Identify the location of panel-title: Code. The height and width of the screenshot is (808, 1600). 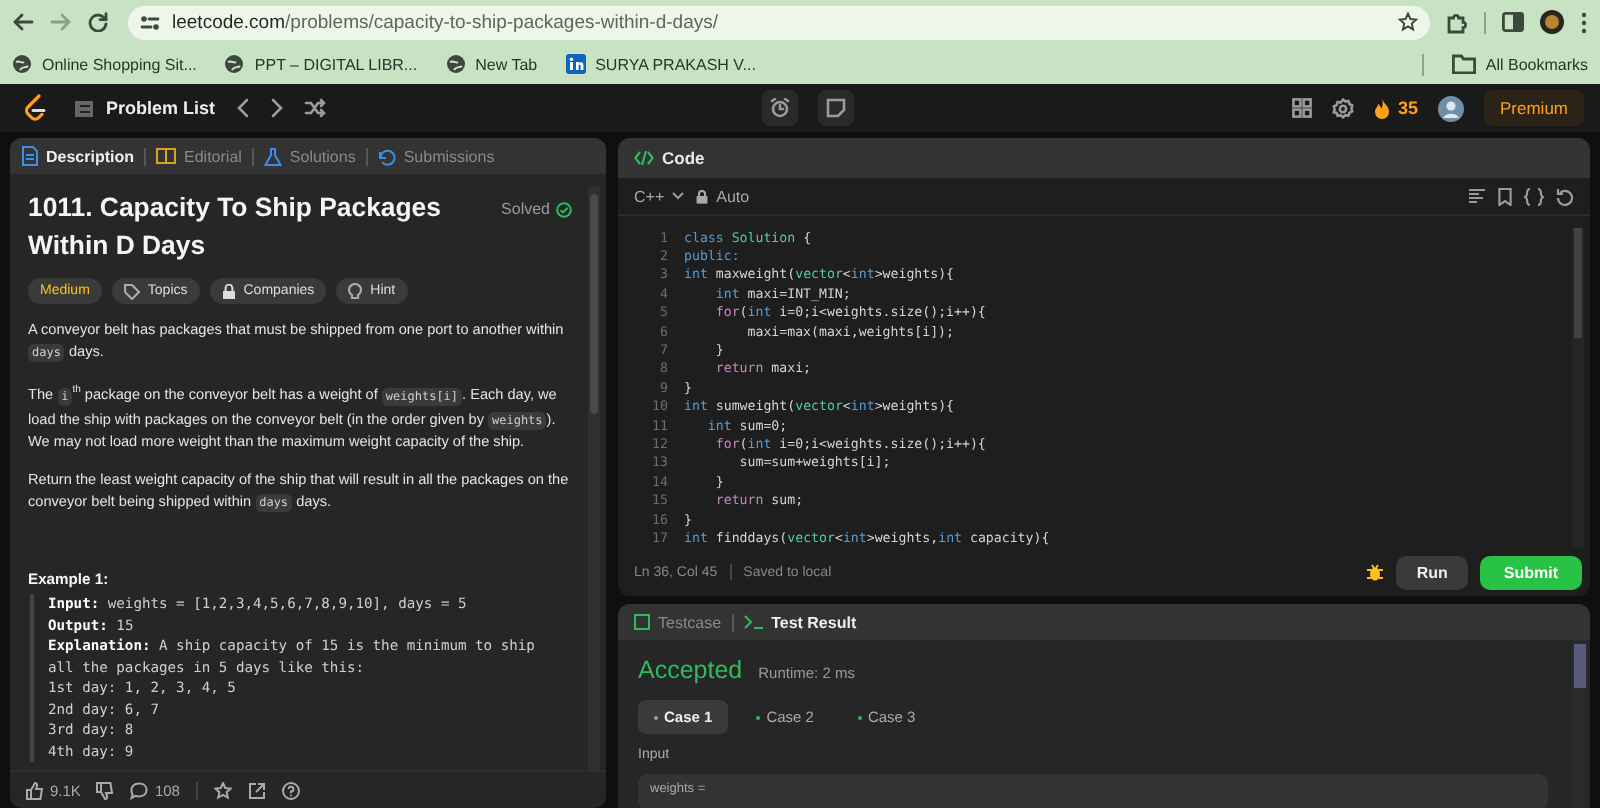
(683, 158).